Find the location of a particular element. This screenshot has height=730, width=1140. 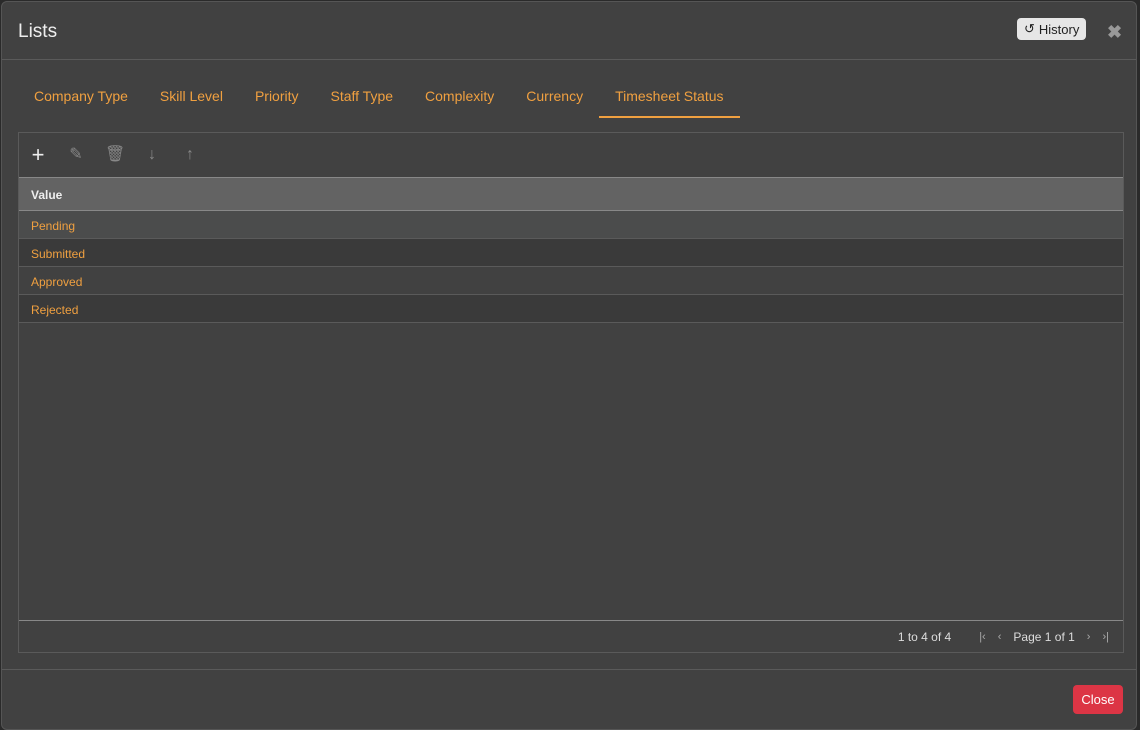

grid-toolbar: + ✎ 🗑 ↓ ↑ is located at coordinates (571, 155).